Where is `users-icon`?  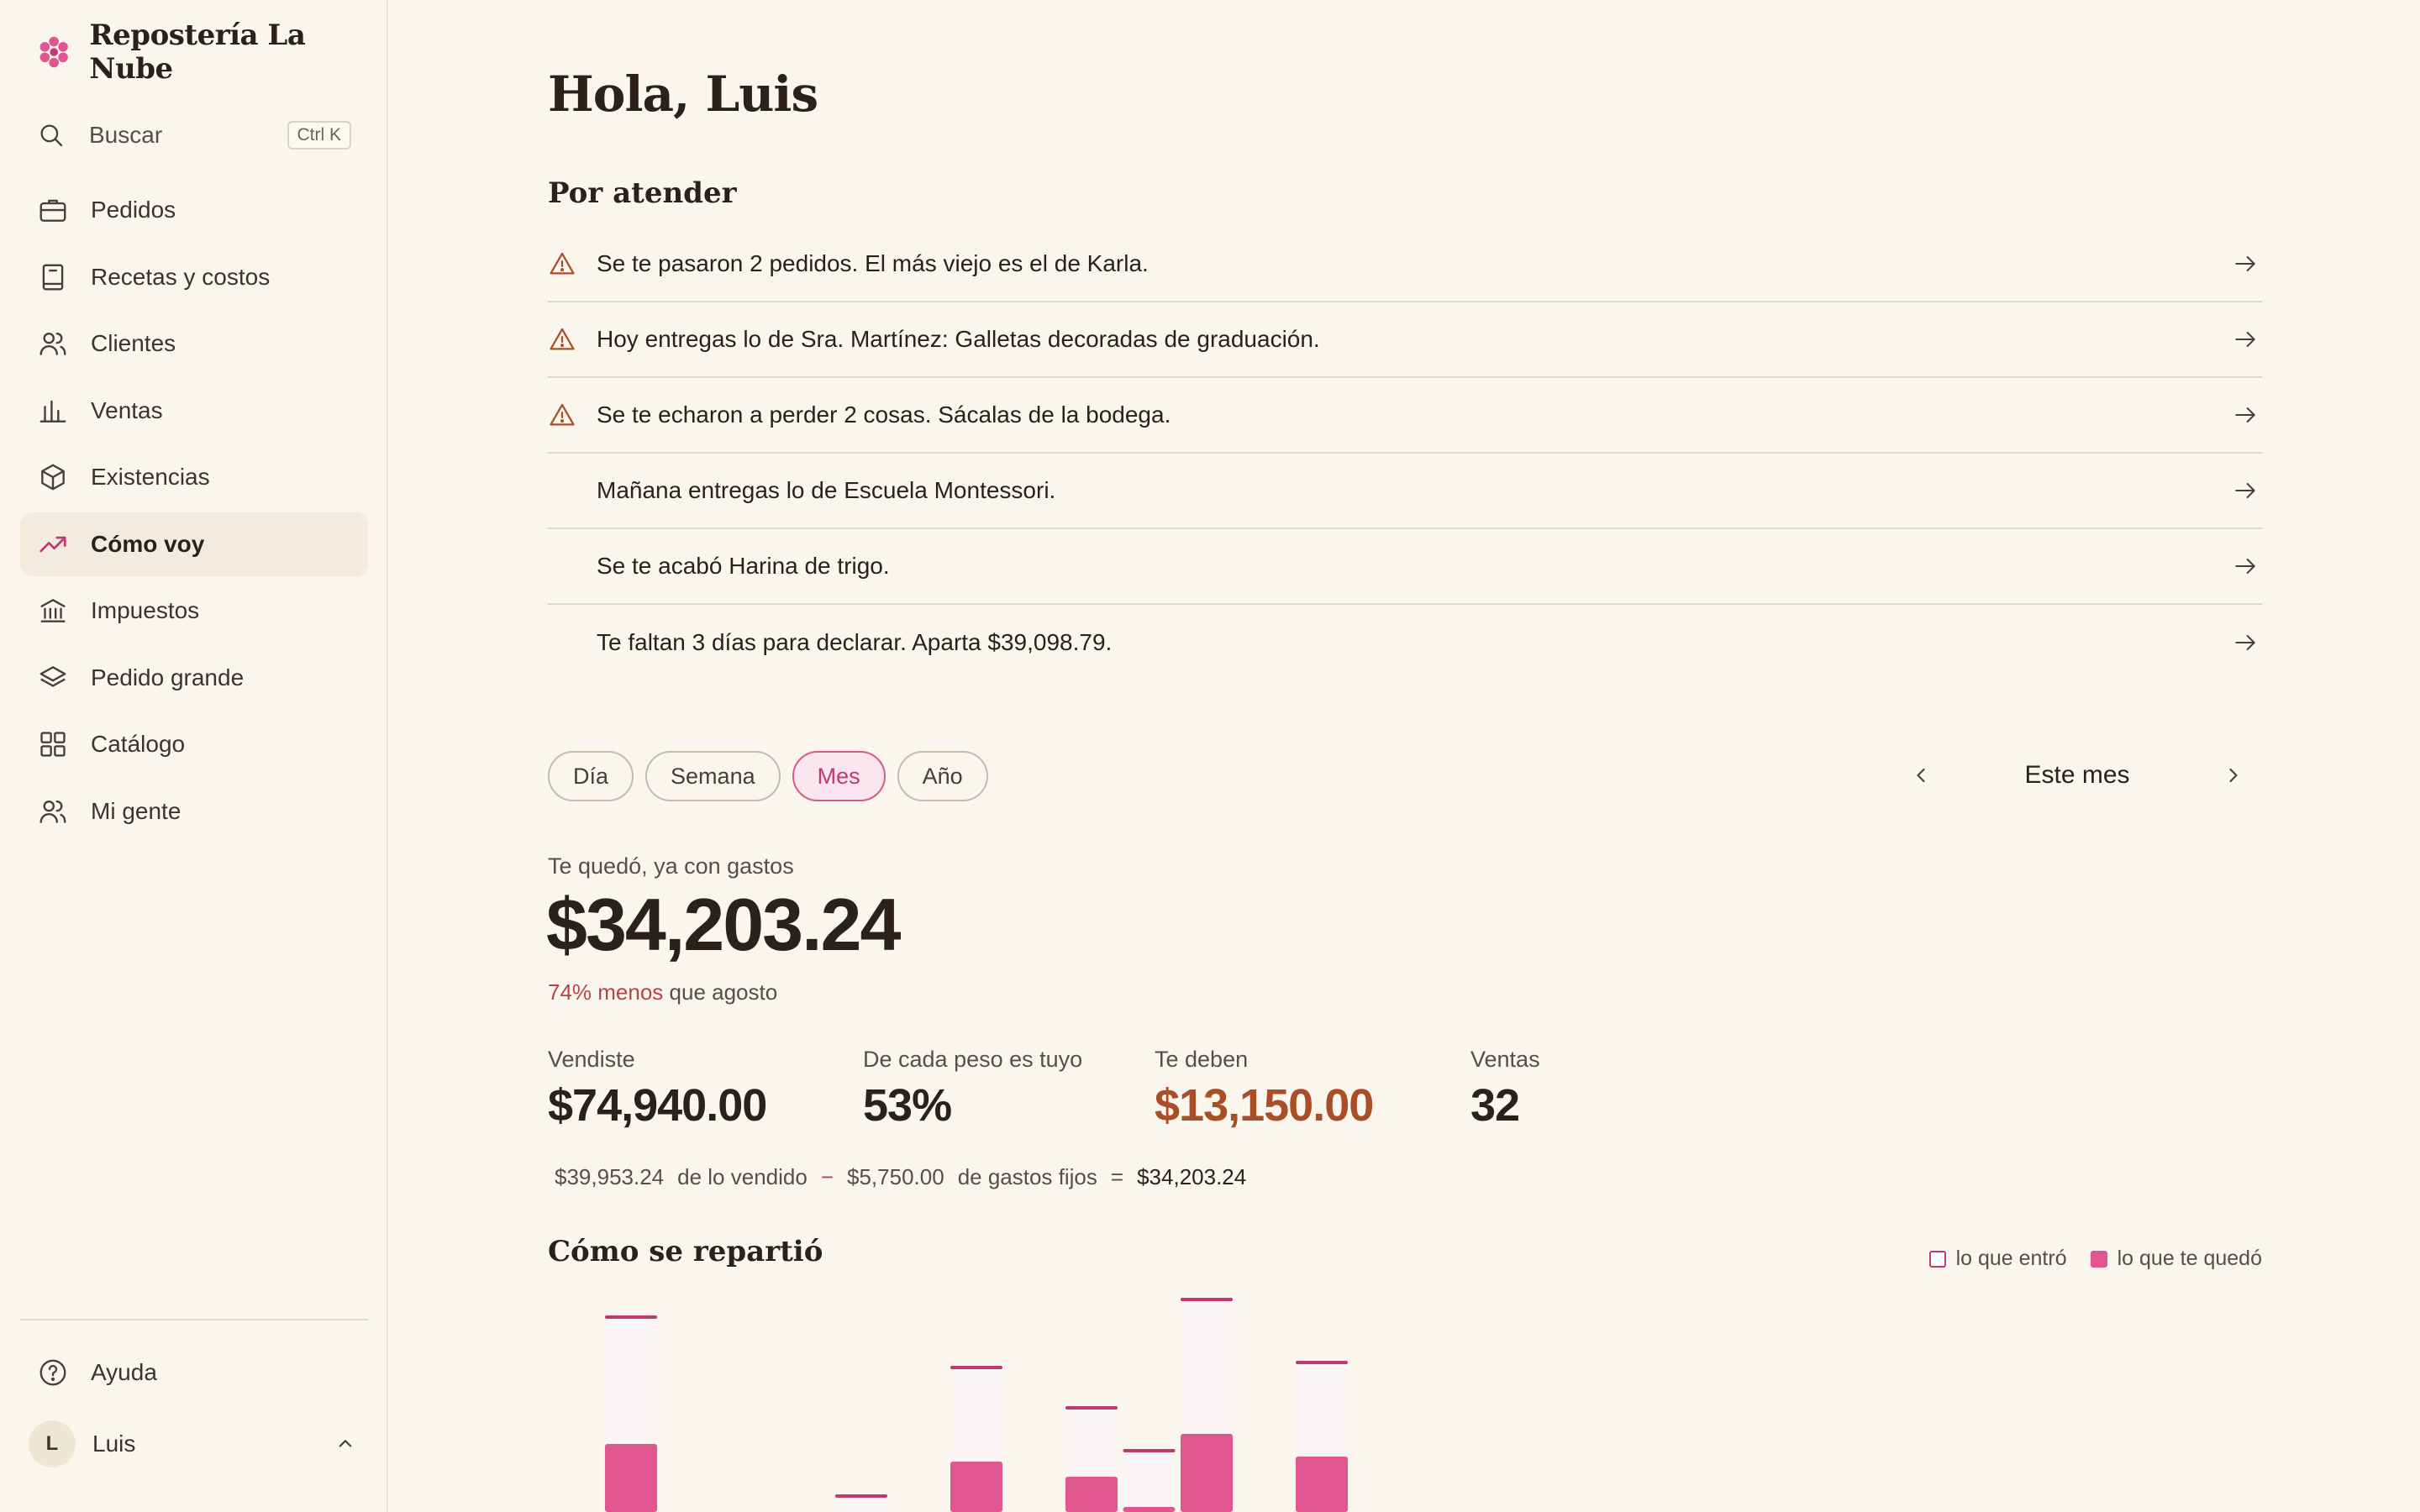
users-icon is located at coordinates (52, 343).